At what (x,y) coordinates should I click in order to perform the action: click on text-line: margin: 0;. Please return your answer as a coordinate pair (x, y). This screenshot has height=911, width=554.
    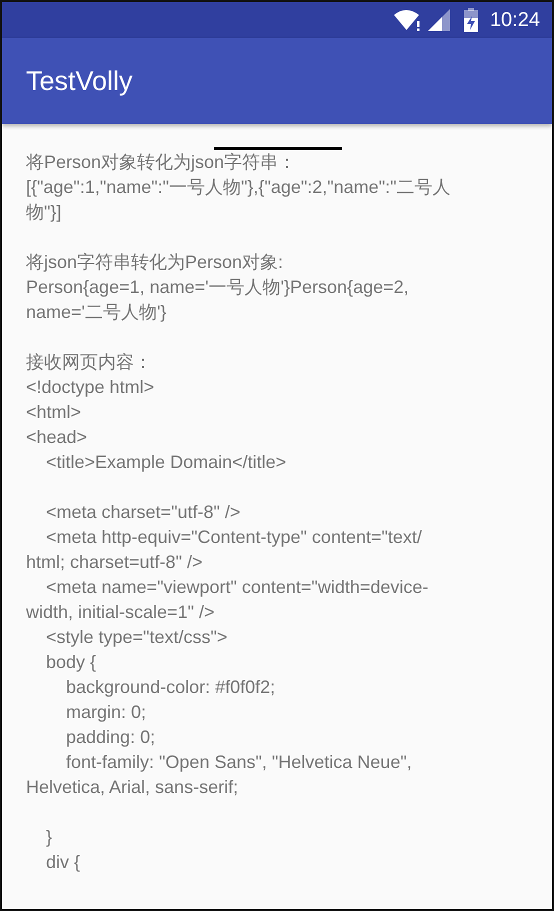
    Looking at the image, I should click on (105, 712).